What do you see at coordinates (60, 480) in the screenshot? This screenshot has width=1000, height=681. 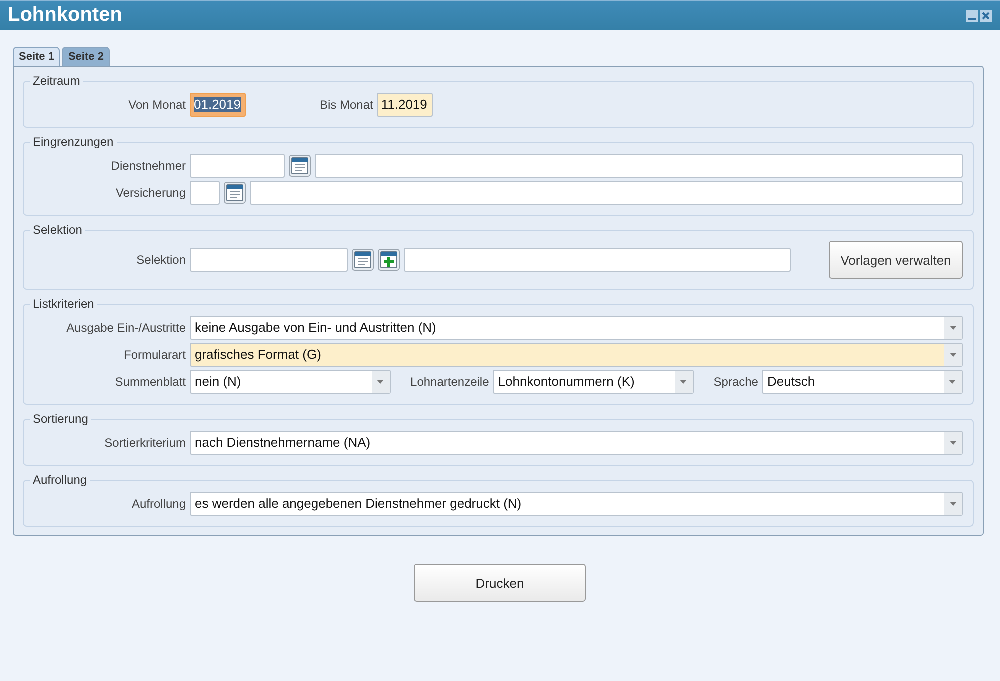 I see `group-title: Aufrollung` at bounding box center [60, 480].